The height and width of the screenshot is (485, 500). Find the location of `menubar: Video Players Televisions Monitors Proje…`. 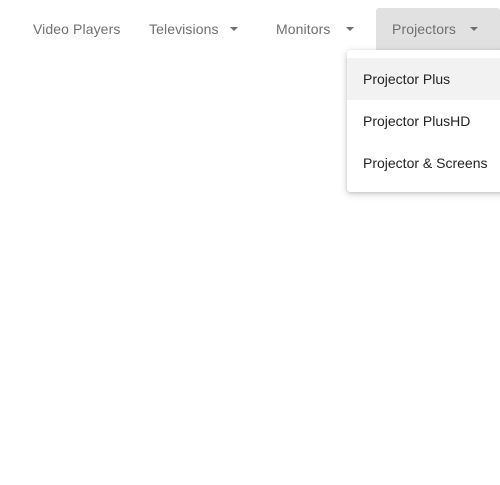

menubar: Video Players Televisions Monitors Proje… is located at coordinates (250, 29).